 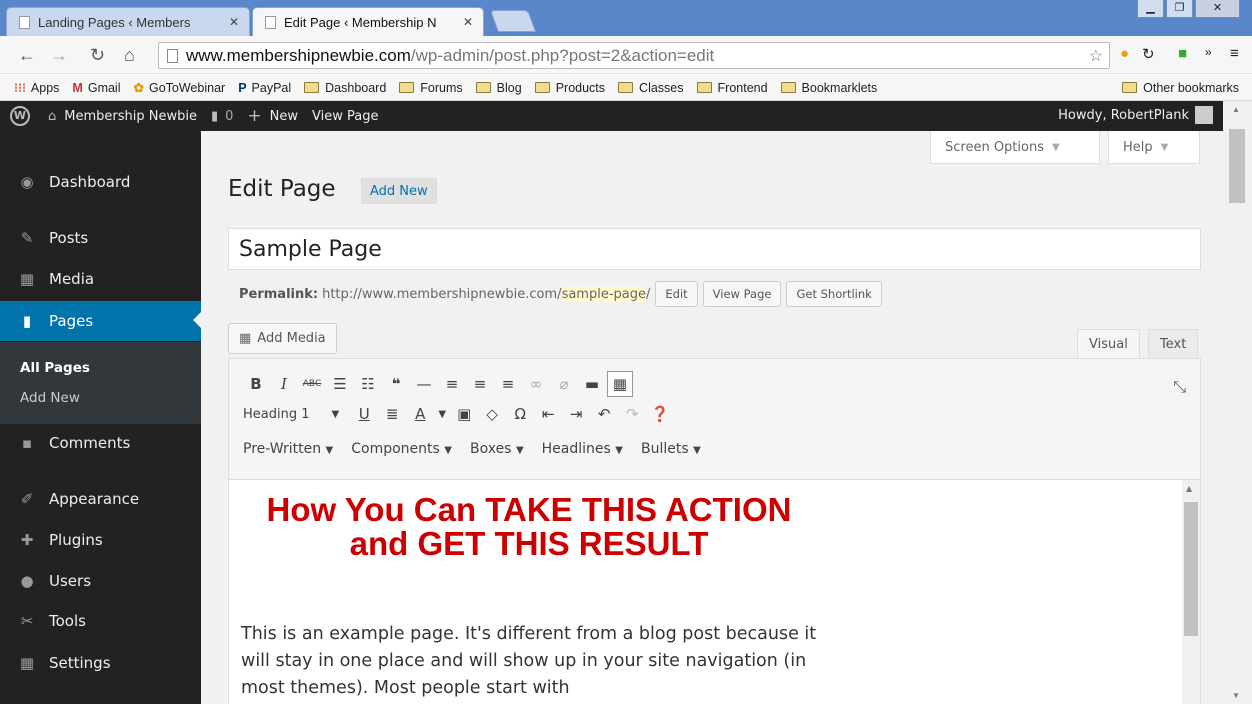 What do you see at coordinates (264, 88) in the screenshot?
I see `bookmark-paypal: P PayPal` at bounding box center [264, 88].